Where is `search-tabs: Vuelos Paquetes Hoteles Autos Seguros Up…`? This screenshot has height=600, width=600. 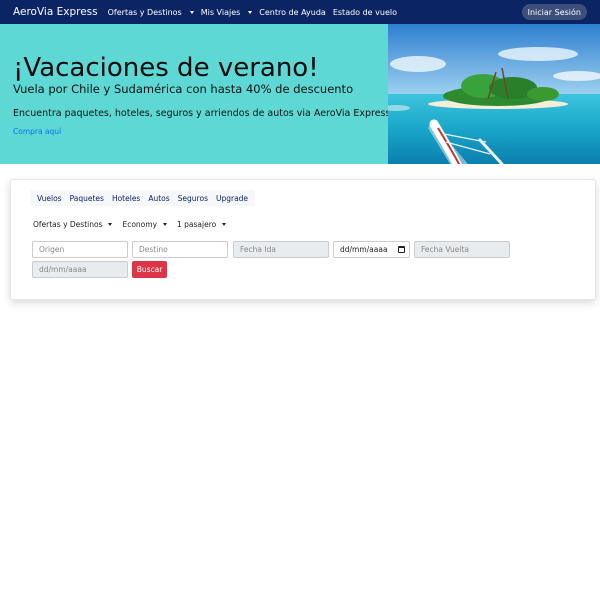
search-tabs: Vuelos Paquetes Hoteles Autos Seguros Up… is located at coordinates (143, 198).